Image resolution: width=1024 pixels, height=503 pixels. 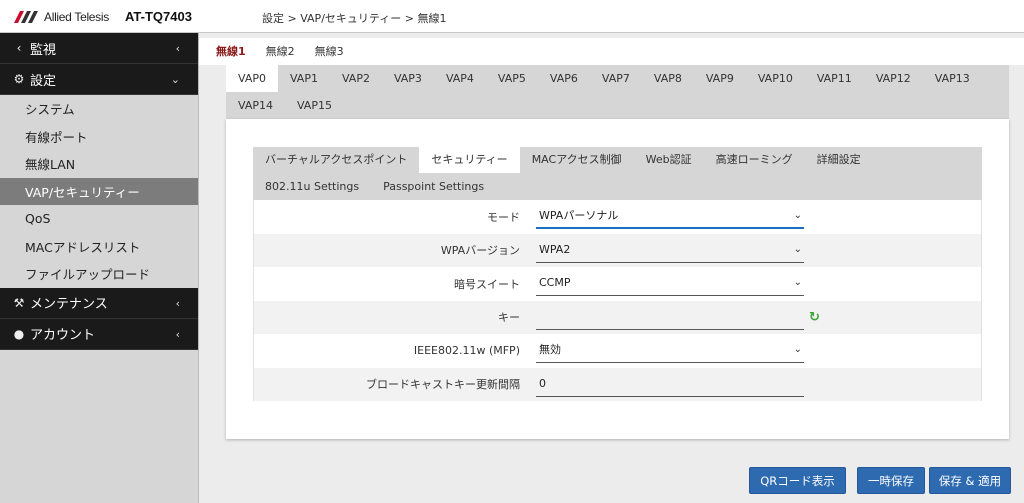 I want to click on form-row-key: キー ↻, so click(x=617, y=317).